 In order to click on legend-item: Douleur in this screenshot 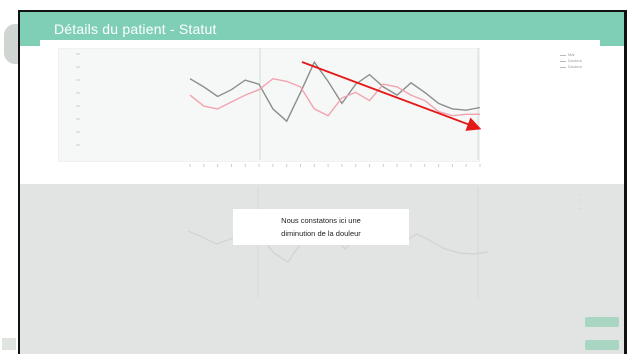, I will do `click(571, 67)`.